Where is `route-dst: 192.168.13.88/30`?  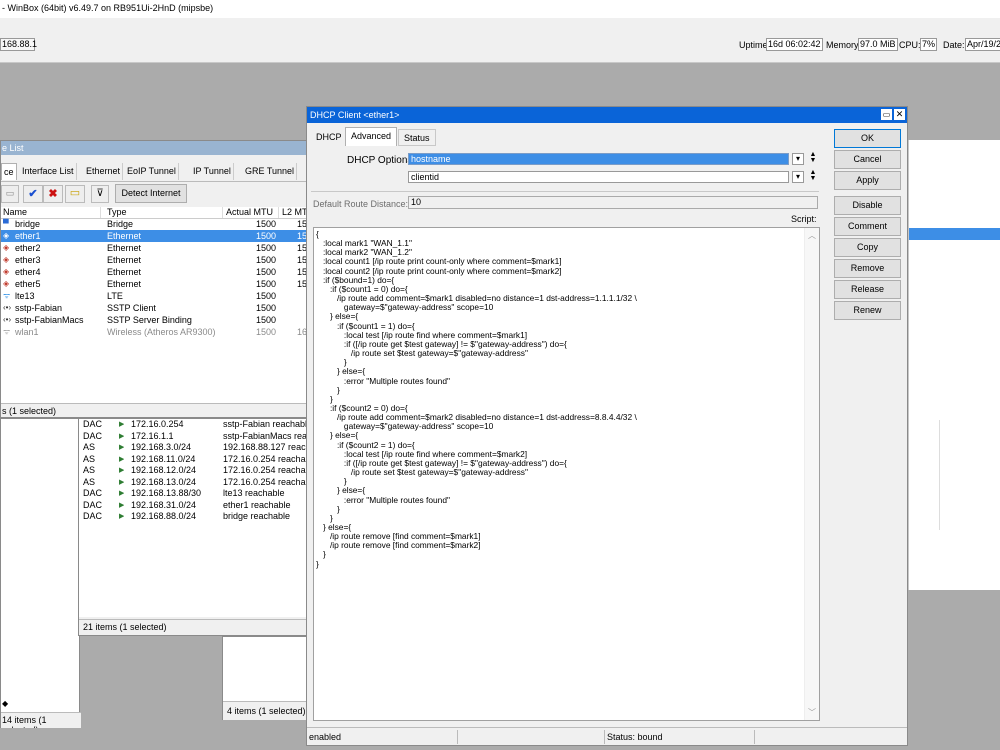 route-dst: 192.168.13.88/30 is located at coordinates (166, 493).